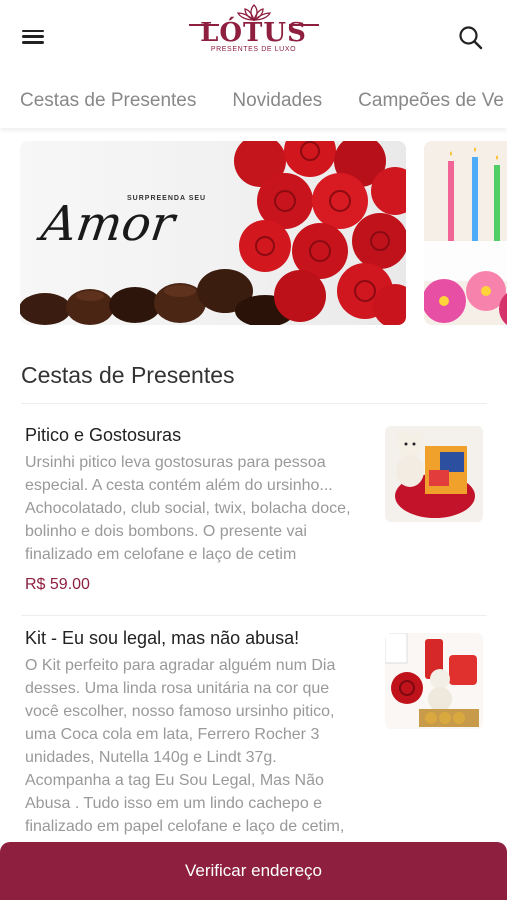  I want to click on section-title: Cestas de Presentes, so click(128, 375).